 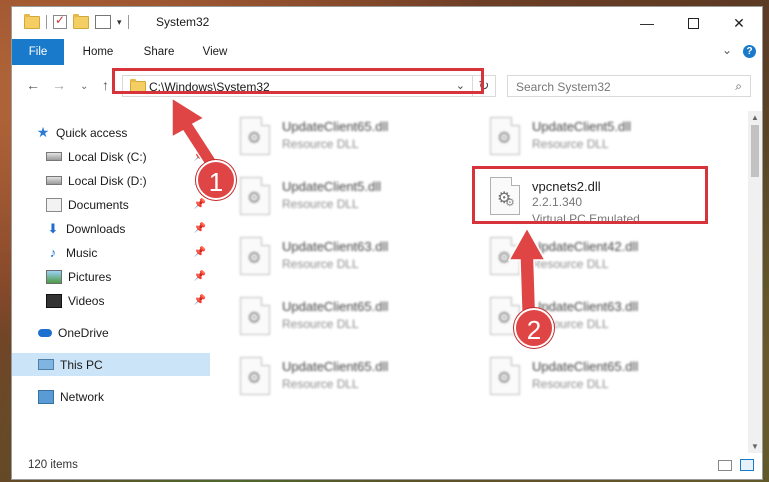 What do you see at coordinates (135, 132) in the screenshot?
I see `sidebar-item-quick-access: ★ Quick access` at bounding box center [135, 132].